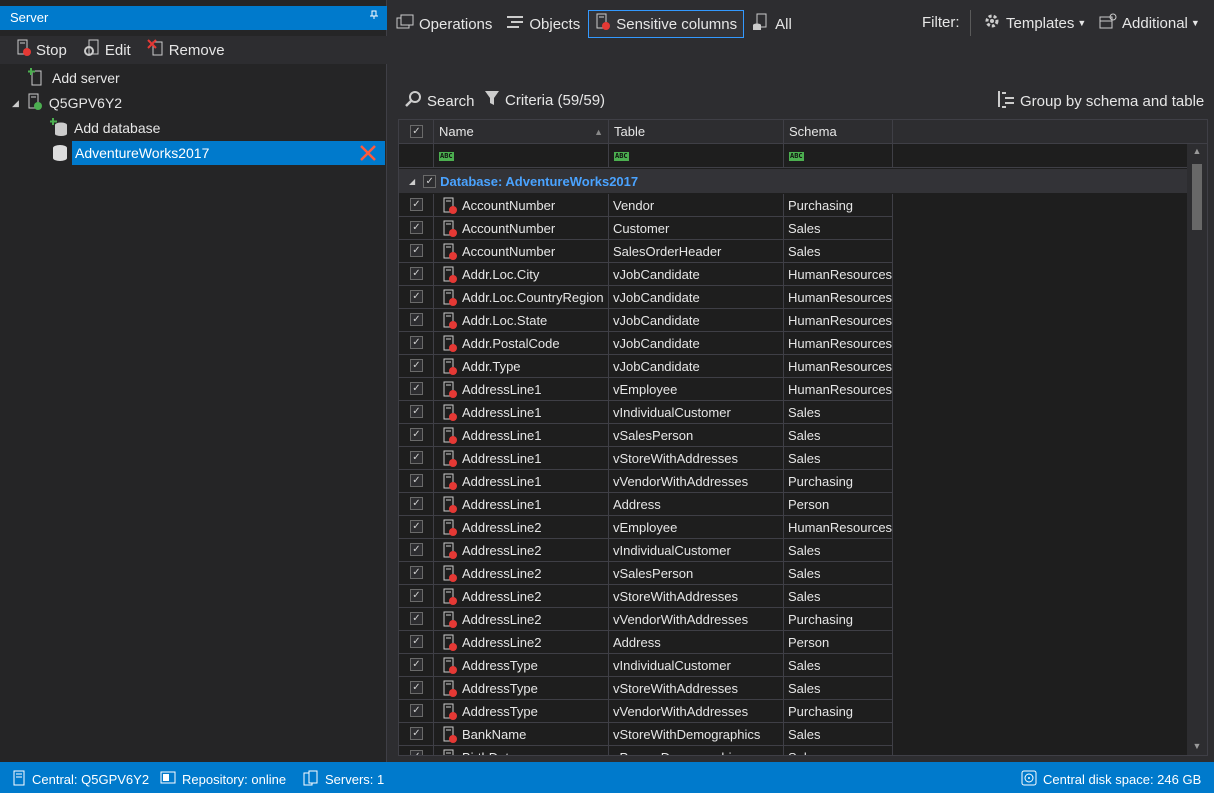 The width and height of the screenshot is (1214, 793). Describe the element at coordinates (666, 24) in the screenshot. I see `sensitive-columns-button: Sensitive columns` at that location.